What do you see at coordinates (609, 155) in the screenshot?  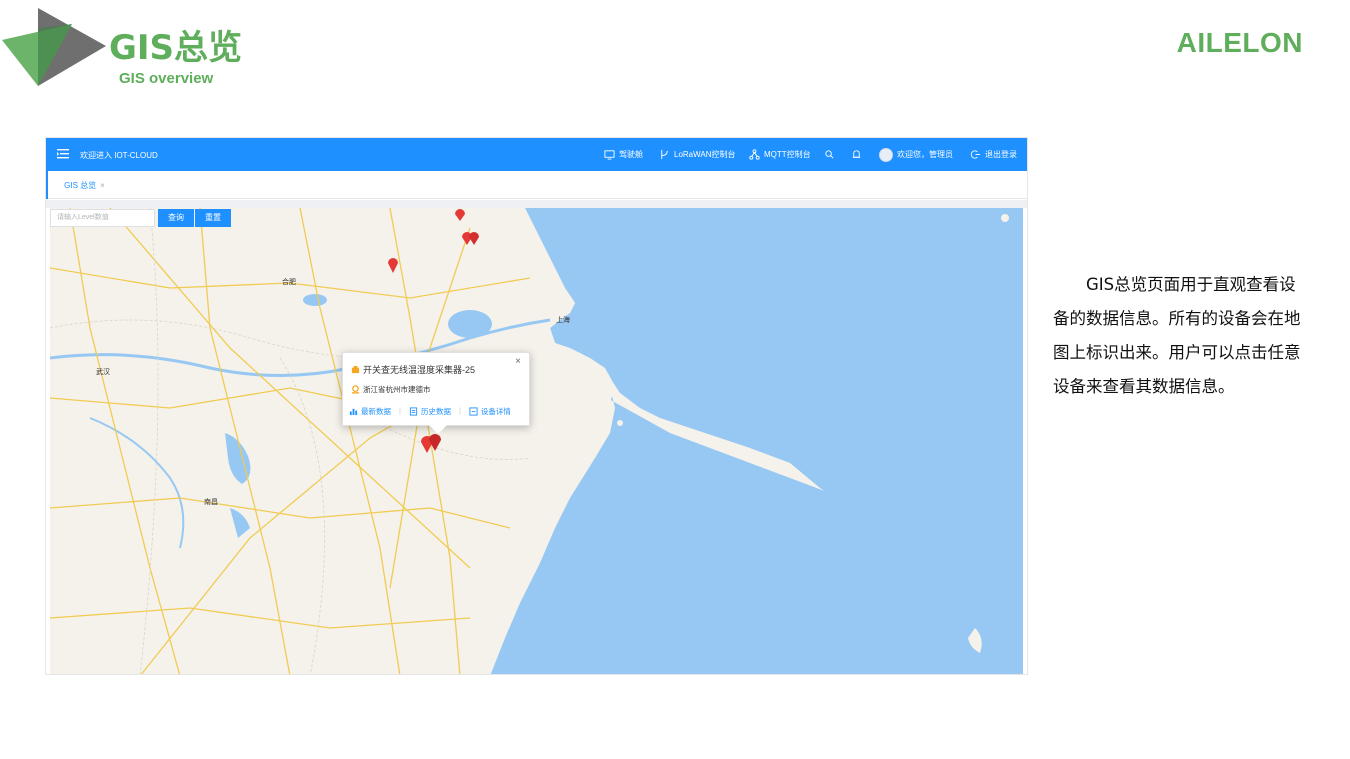 I see `monitor-icon` at bounding box center [609, 155].